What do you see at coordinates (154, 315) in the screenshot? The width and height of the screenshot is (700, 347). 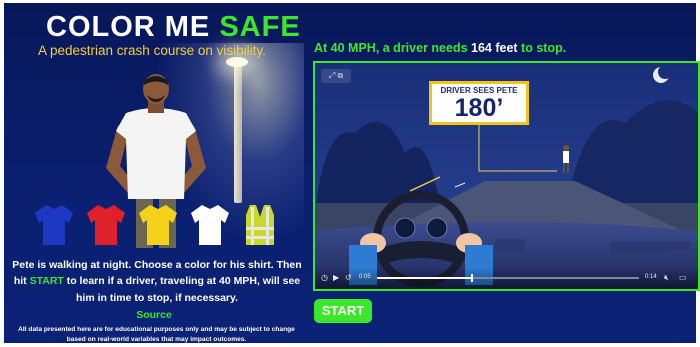 I see `source-link: Source` at bounding box center [154, 315].